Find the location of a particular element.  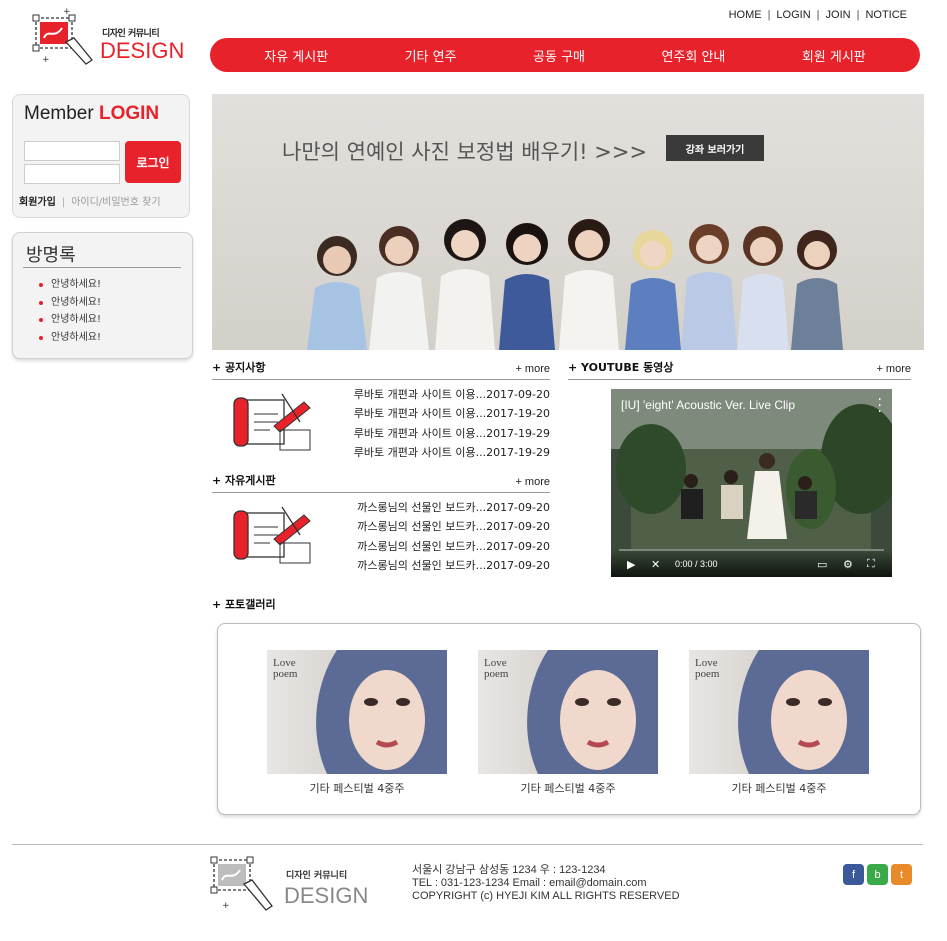

main-nav: 자유 게시판 기타 연주 공동 구매 연주회 안내 회원 게시판 is located at coordinates (565, 55).